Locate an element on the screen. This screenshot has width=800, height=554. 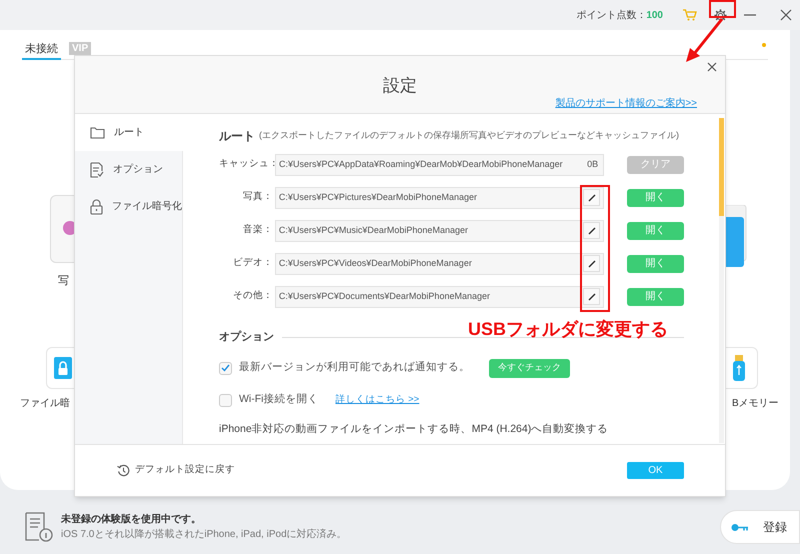
section-note: (エクスポートしたファイルのデフォルトの保存場所写真やビデオのプレビューなどキャッシュファイル) is located at coordinates (469, 135).